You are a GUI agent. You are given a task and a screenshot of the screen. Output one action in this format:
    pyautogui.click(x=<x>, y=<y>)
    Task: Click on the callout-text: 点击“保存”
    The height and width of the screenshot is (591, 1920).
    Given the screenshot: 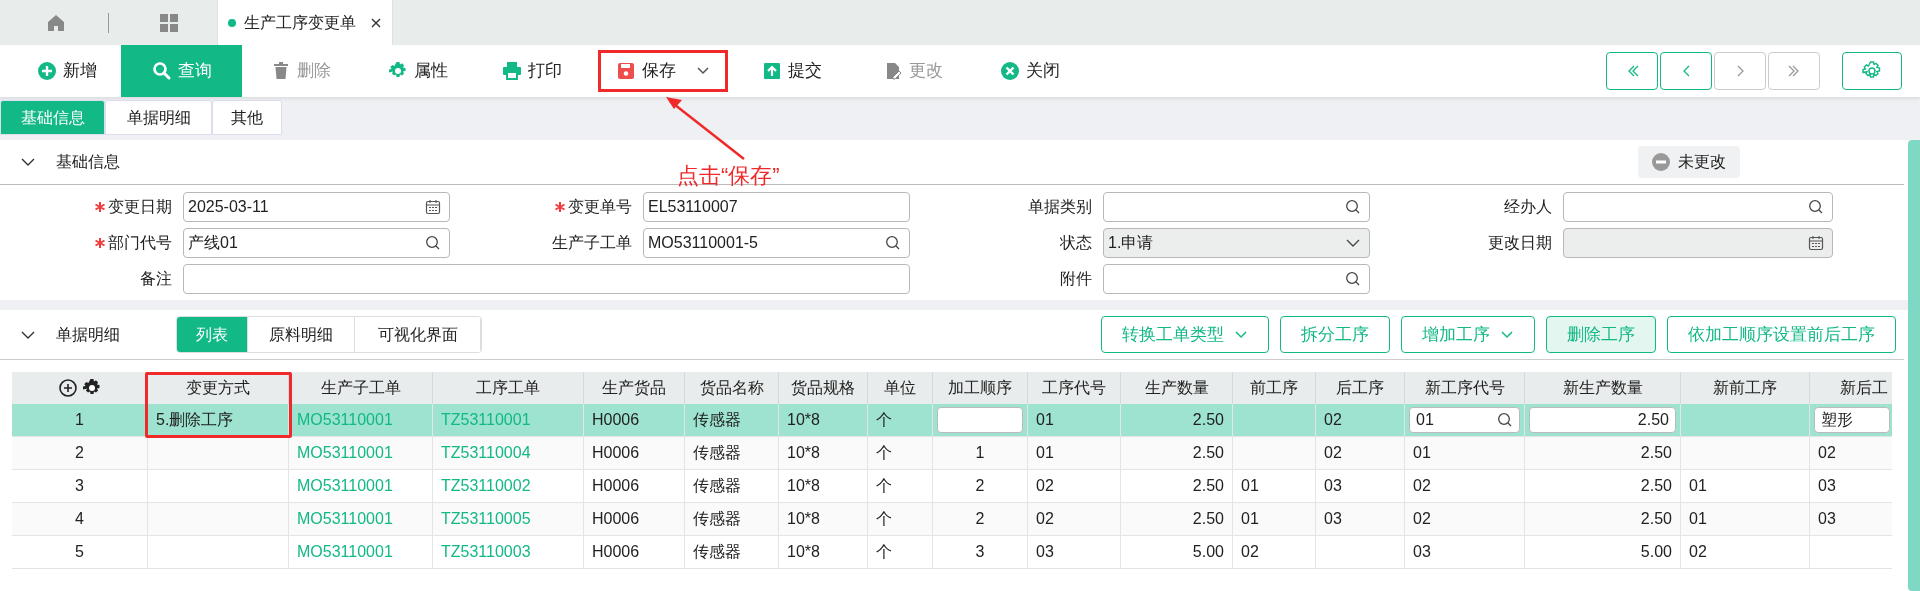 What is the action you would take?
    pyautogui.click(x=728, y=176)
    